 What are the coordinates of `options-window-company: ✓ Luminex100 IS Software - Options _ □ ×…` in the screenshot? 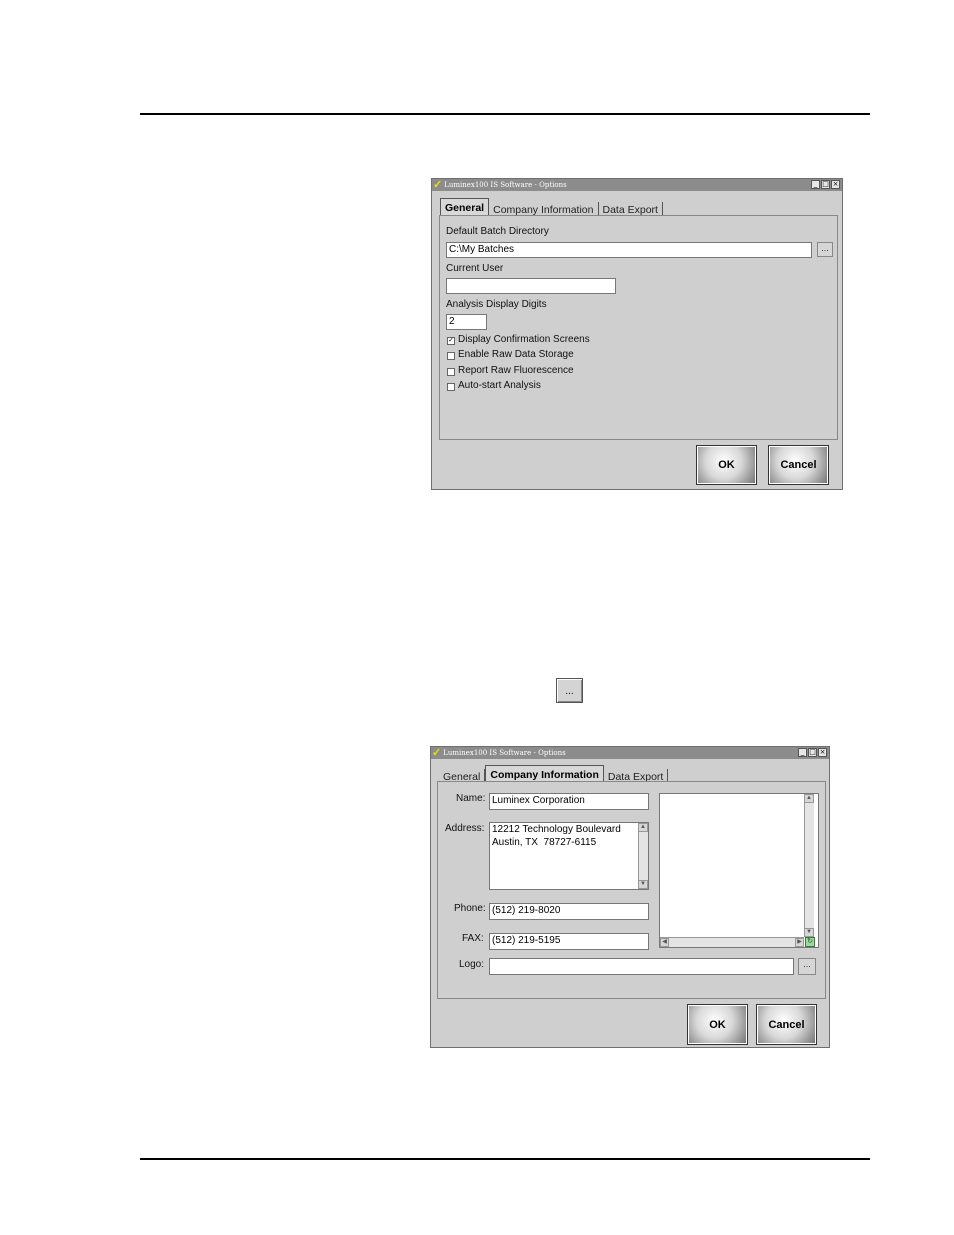 It's located at (630, 897).